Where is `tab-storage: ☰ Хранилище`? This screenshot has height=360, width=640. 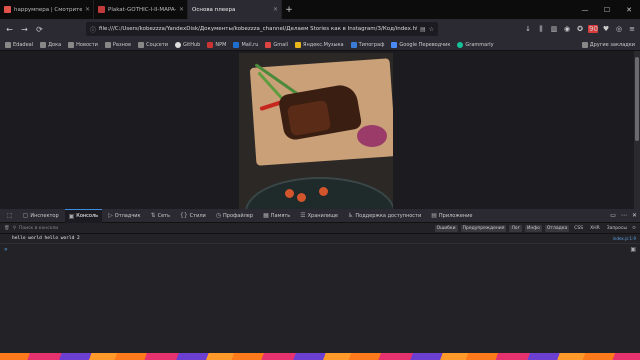 tab-storage: ☰ Хранилище is located at coordinates (319, 216).